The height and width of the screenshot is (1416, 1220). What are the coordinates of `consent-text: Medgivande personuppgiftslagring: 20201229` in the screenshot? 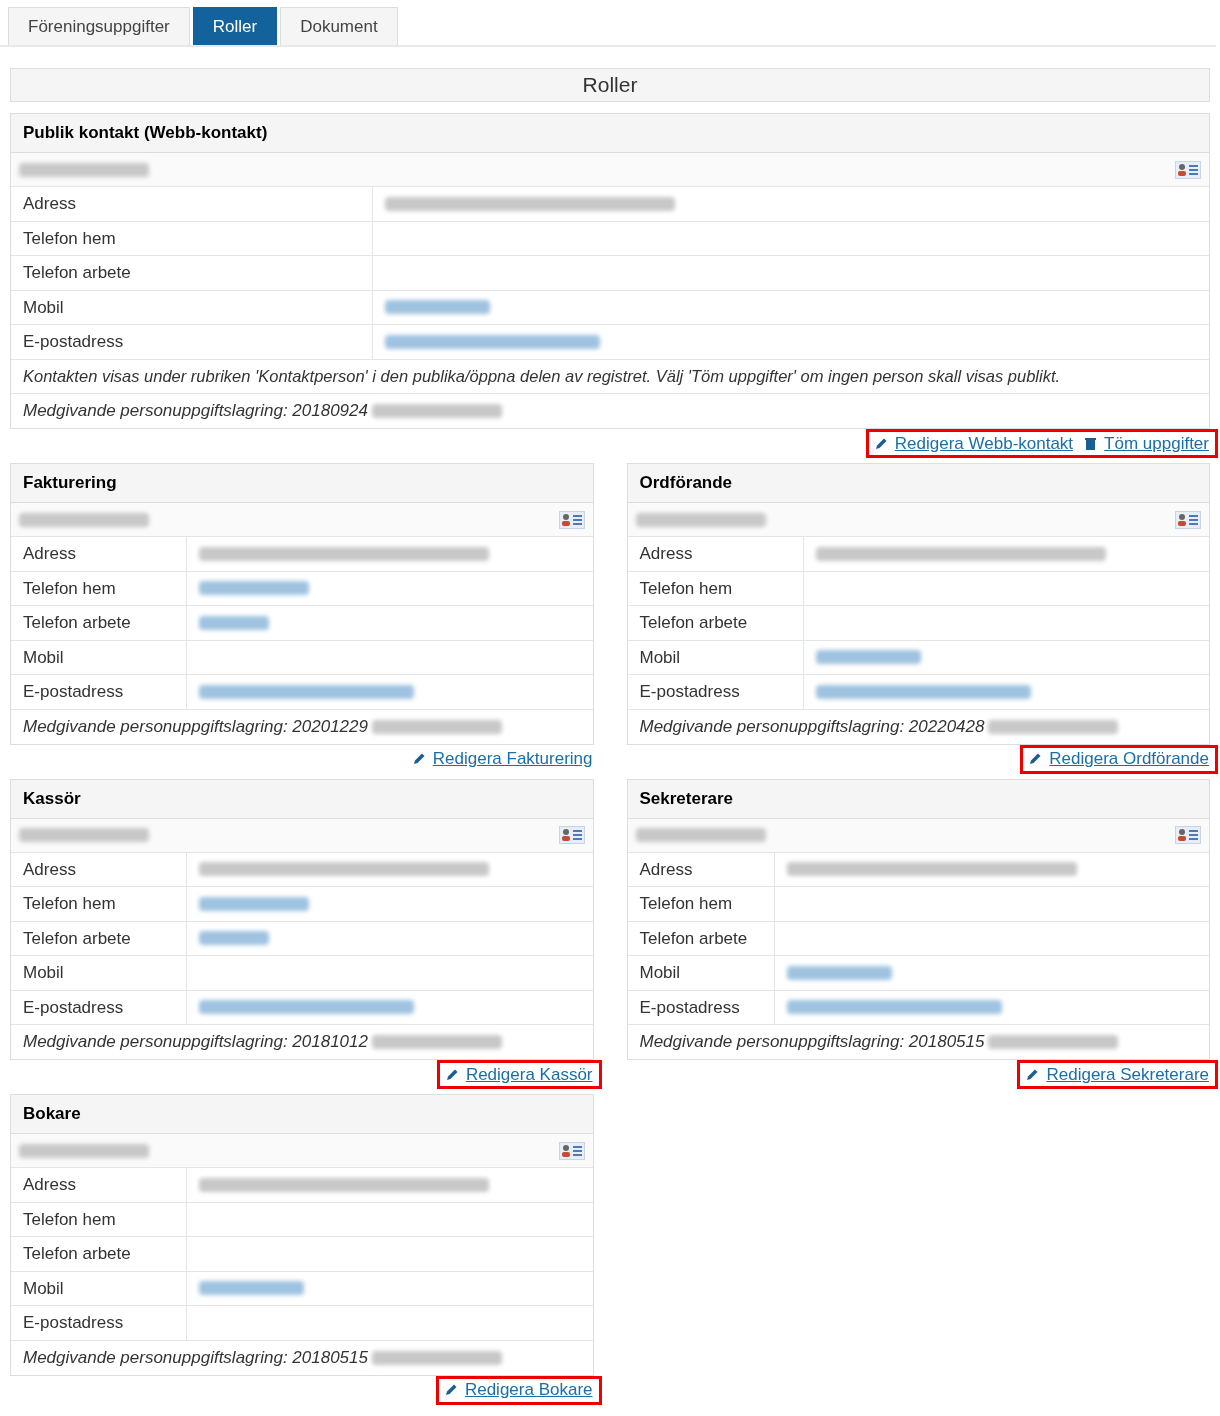 It's located at (195, 726).